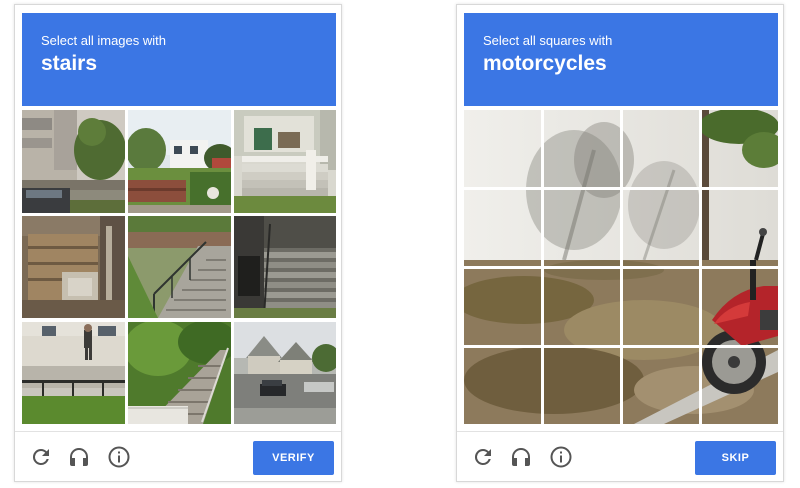 The height and width of the screenshot is (488, 800). Describe the element at coordinates (69, 63) in the screenshot. I see `challenge-target: stairs` at that location.